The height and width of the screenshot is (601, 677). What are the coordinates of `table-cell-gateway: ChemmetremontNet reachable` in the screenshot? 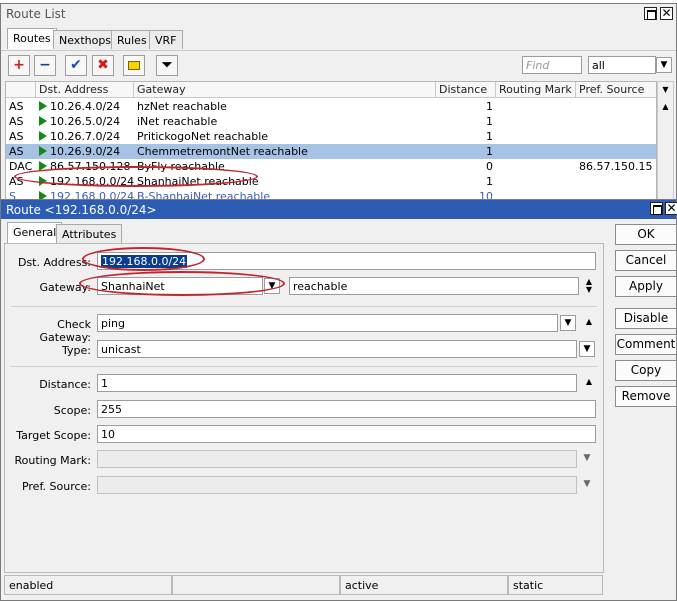 It's located at (222, 151).